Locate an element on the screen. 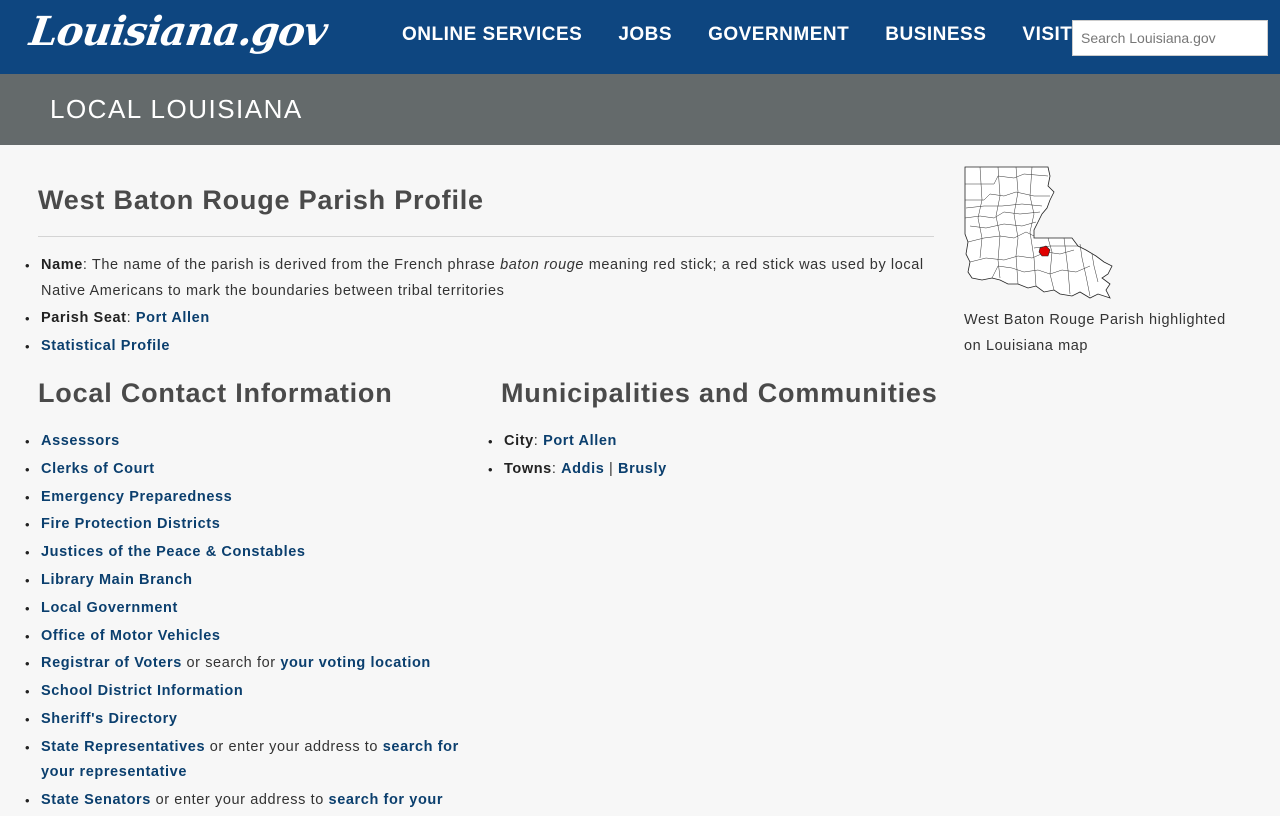 The height and width of the screenshot is (816, 1280). seat-label: Parish Seat is located at coordinates (84, 318).